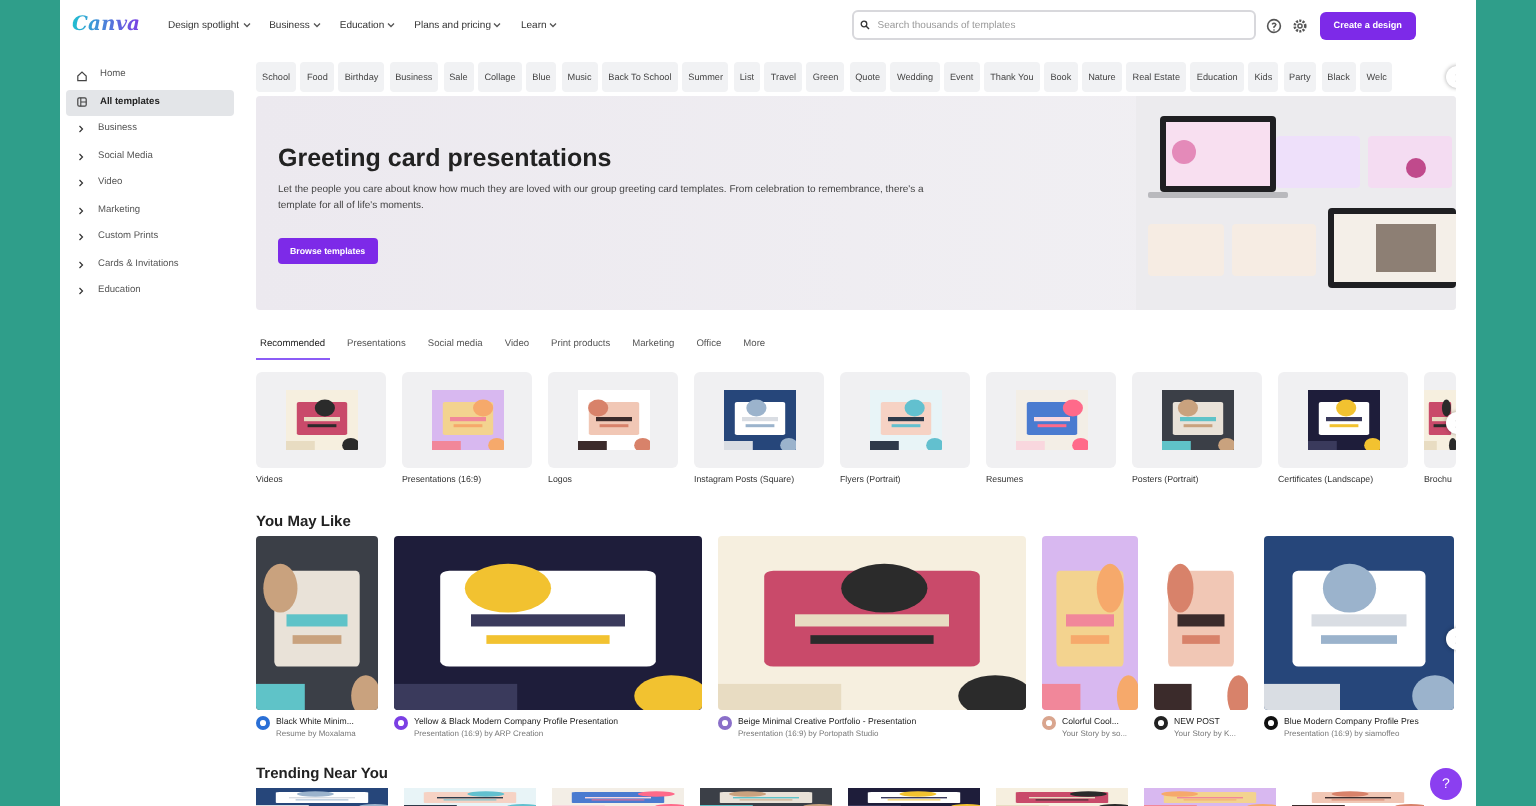  I want to click on settings-icon, so click(1299, 25).